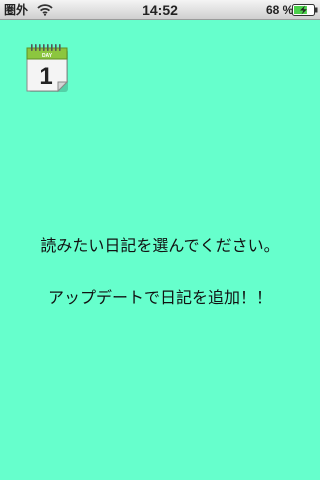 The height and width of the screenshot is (480, 320). I want to click on battery-percent: 68 %, so click(280, 10).